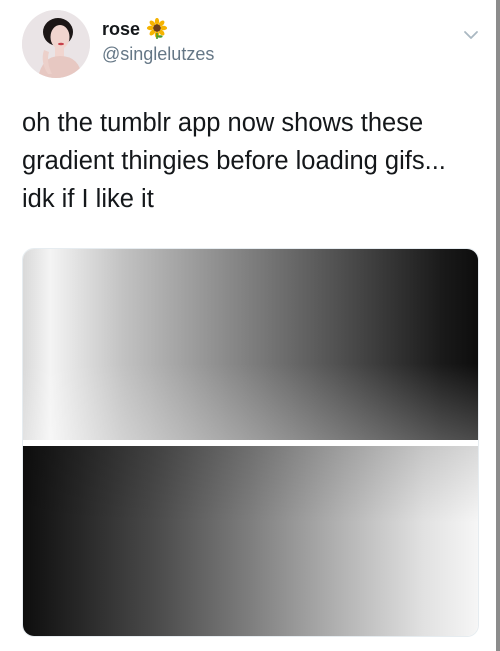  I want to click on sunflower-icon, so click(157, 29).